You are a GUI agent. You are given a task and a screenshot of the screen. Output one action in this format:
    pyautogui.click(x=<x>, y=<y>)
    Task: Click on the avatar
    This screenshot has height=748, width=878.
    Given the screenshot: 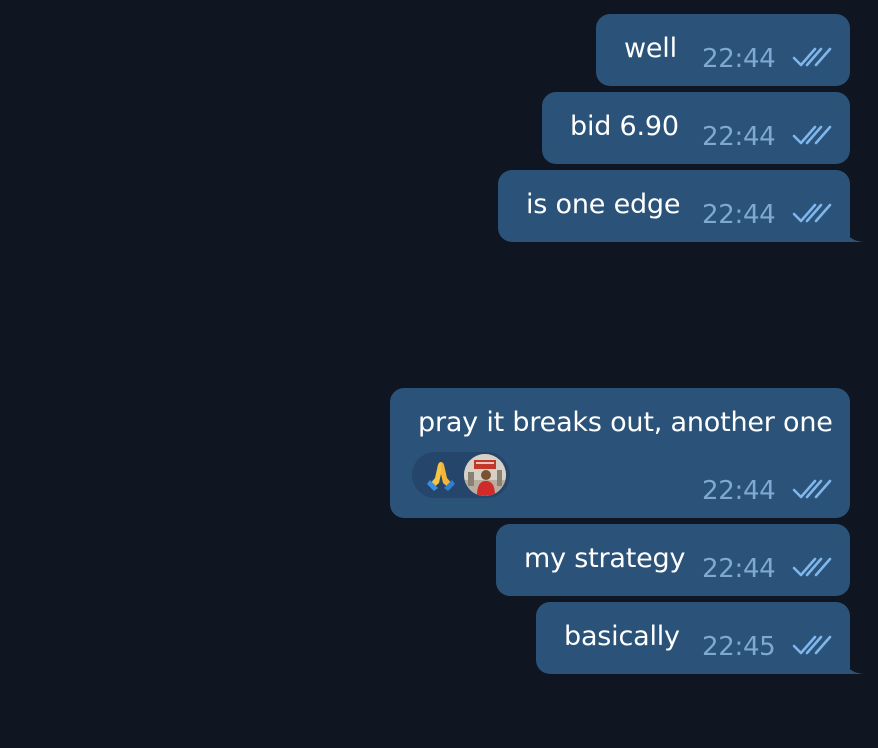 What is the action you would take?
    pyautogui.click(x=485, y=475)
    